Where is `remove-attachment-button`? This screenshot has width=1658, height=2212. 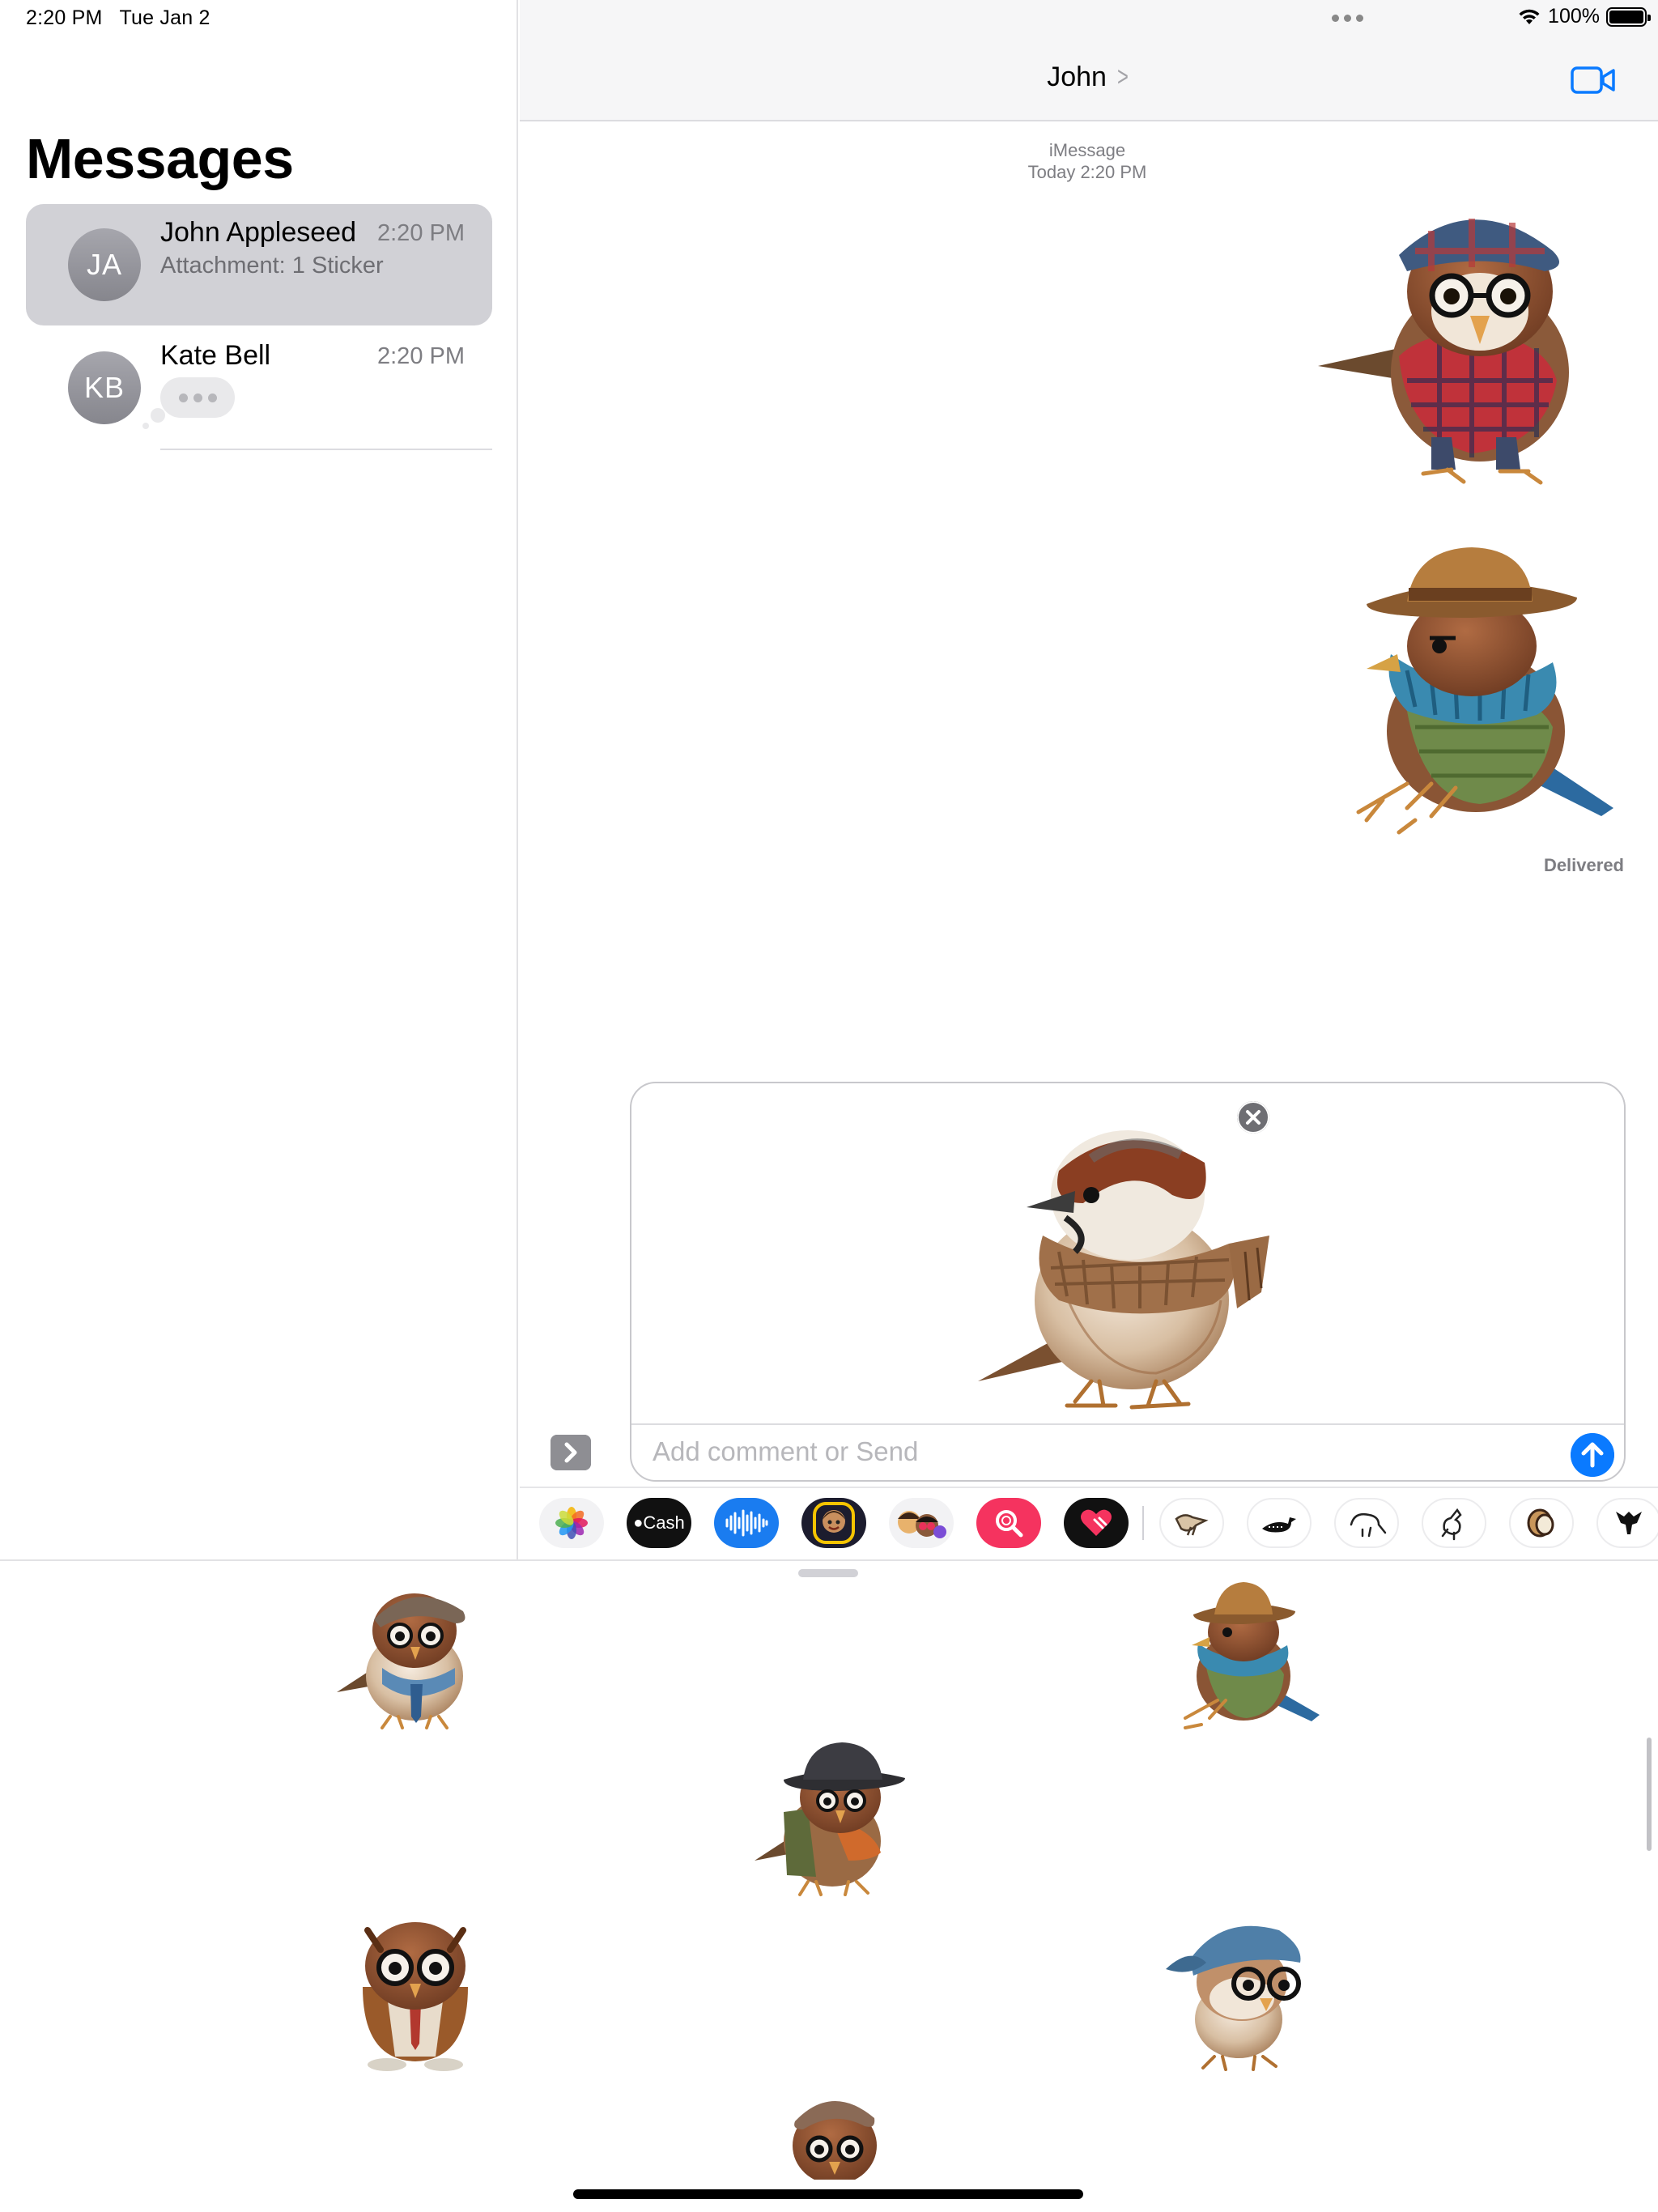 remove-attachment-button is located at coordinates (1253, 1118).